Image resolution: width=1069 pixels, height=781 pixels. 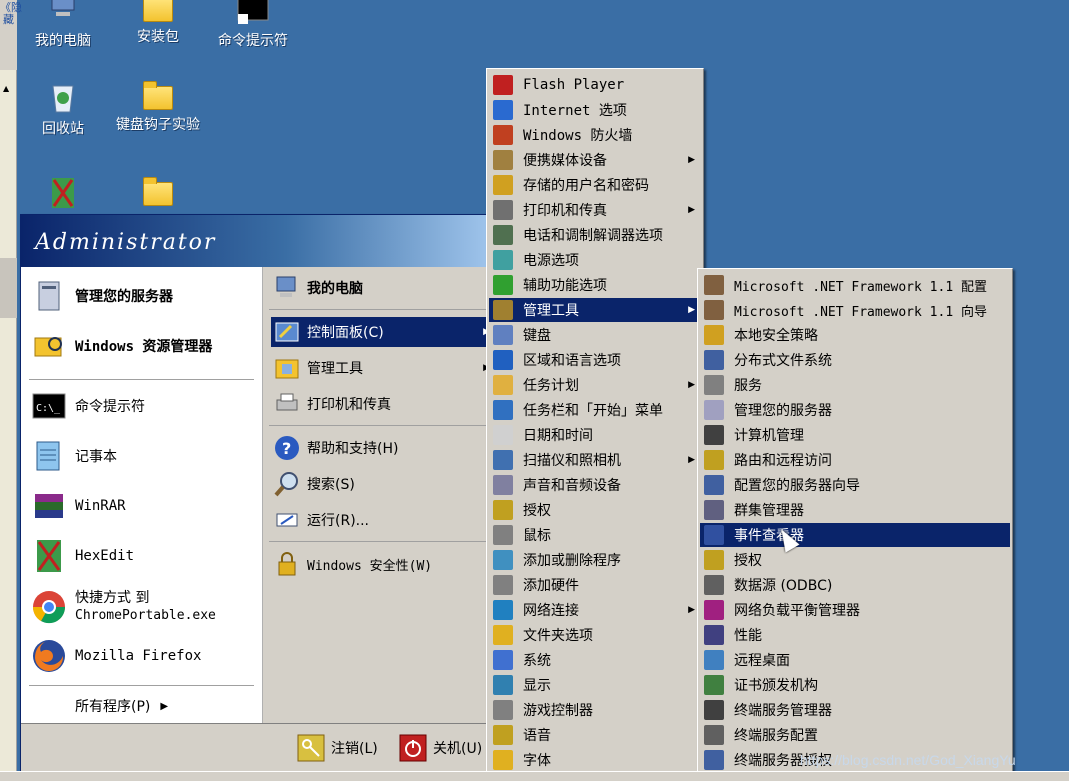 I want to click on start-item-label: 快捷方式 到, so click(x=112, y=598).